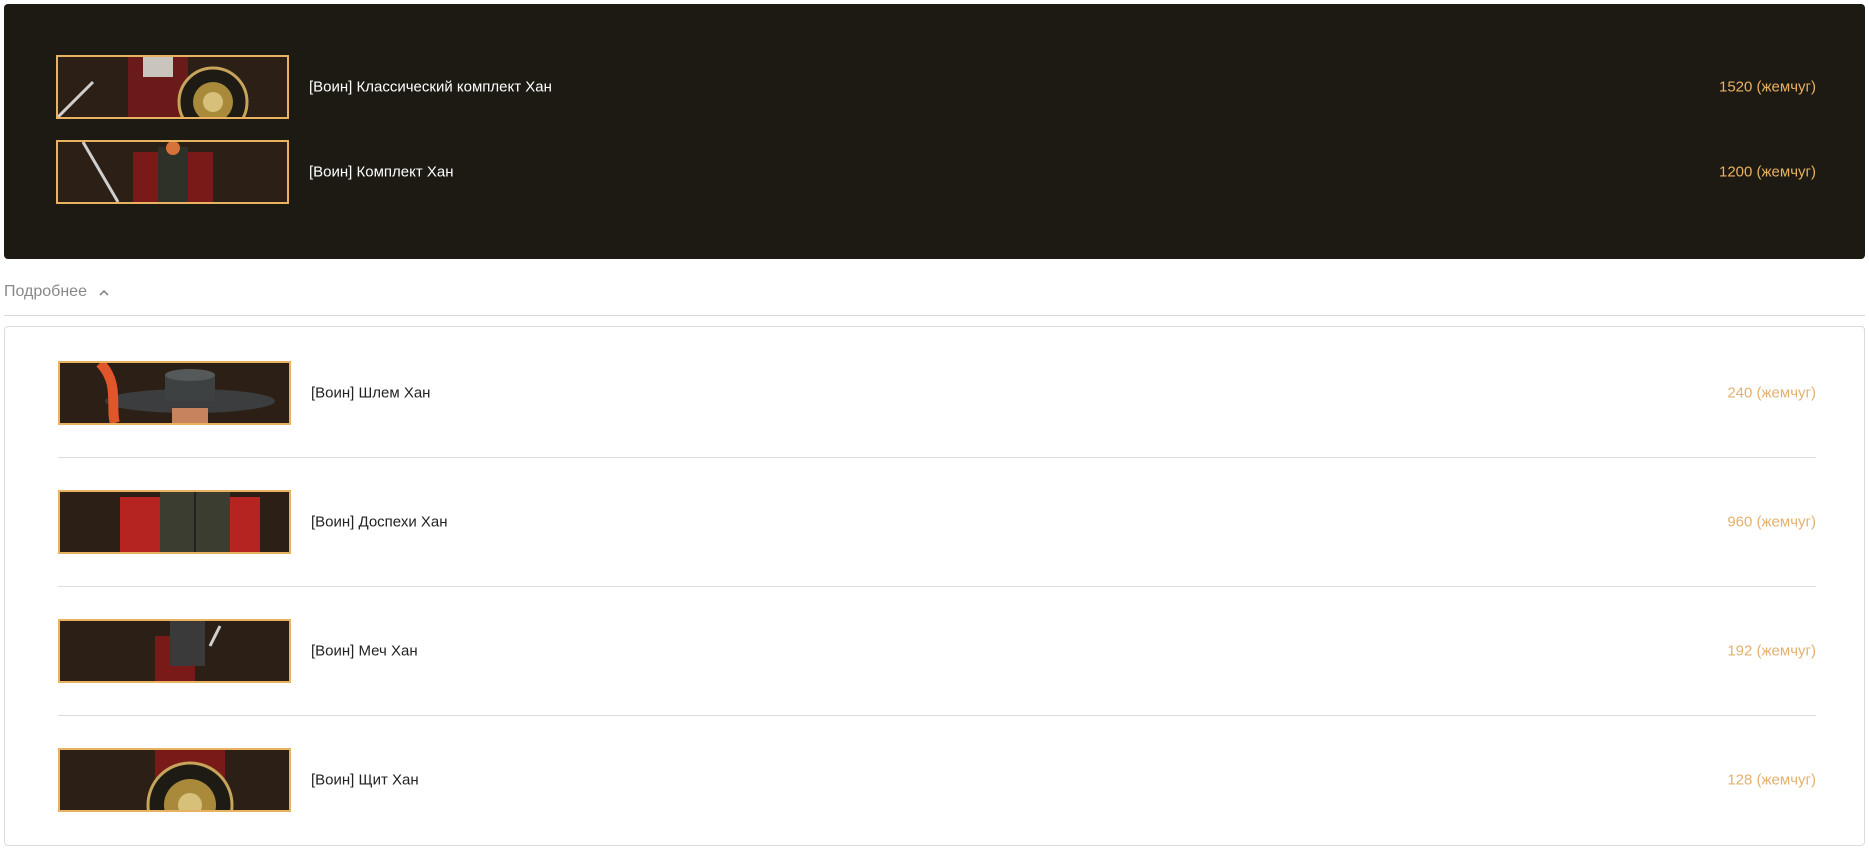  What do you see at coordinates (937, 393) in the screenshot?
I see `item-row: [Воин] Шлем Хан 240 (жемчуг)` at bounding box center [937, 393].